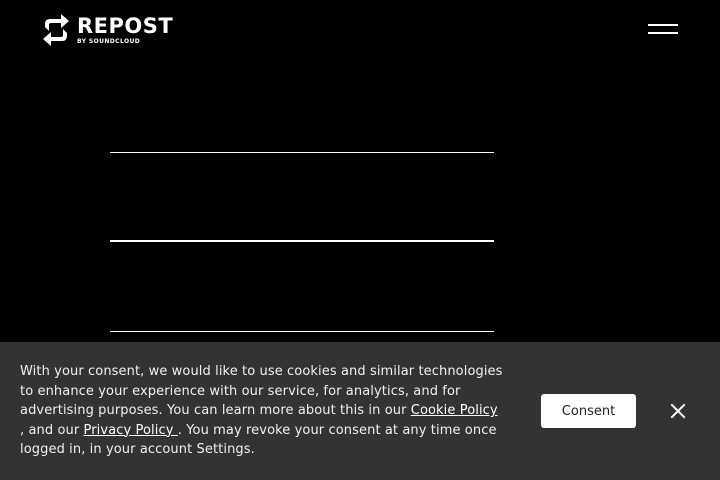 Image resolution: width=720 pixels, height=480 pixels. I want to click on cookie-text-part: , and our, so click(52, 430).